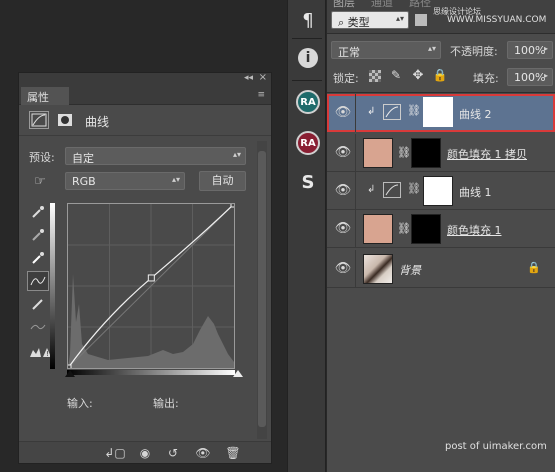 This screenshot has height=472, width=555. What do you see at coordinates (40, 352) in the screenshot?
I see `clipping-warning-icon: !` at bounding box center [40, 352].